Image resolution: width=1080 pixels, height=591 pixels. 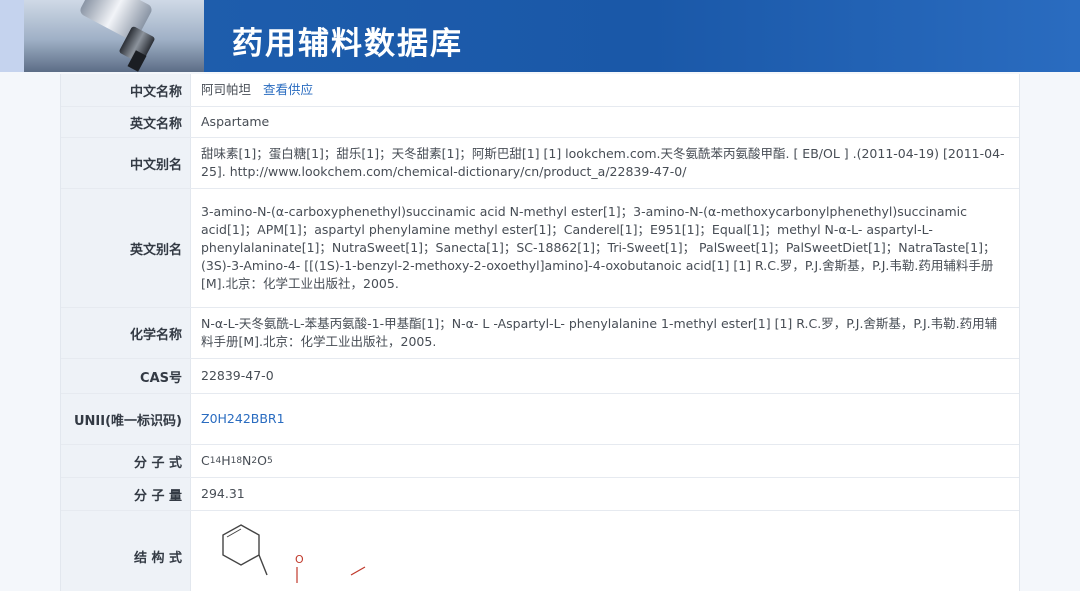 I want to click on row-cas: CAS号 22839-47-0, so click(x=540, y=376).